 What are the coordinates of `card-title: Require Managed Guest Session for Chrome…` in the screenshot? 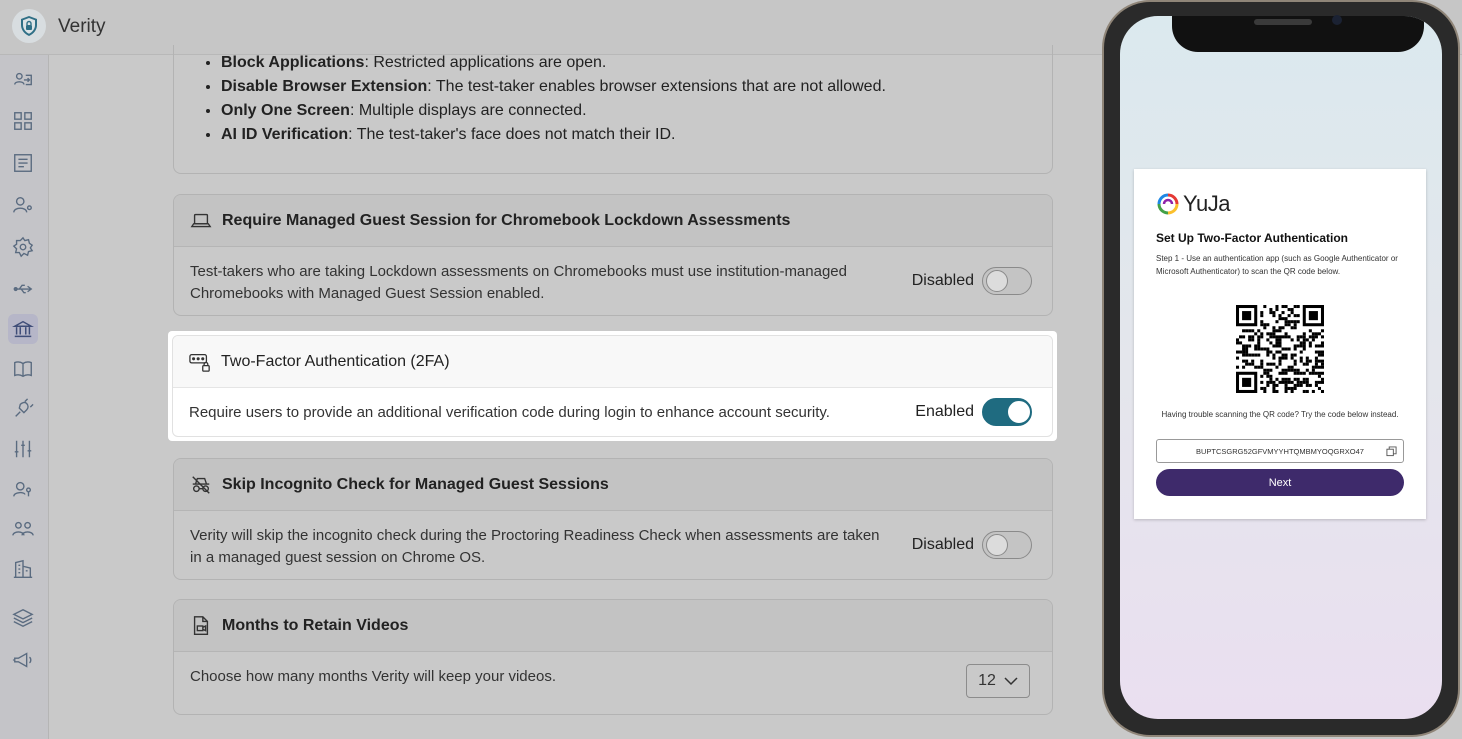 It's located at (506, 220).